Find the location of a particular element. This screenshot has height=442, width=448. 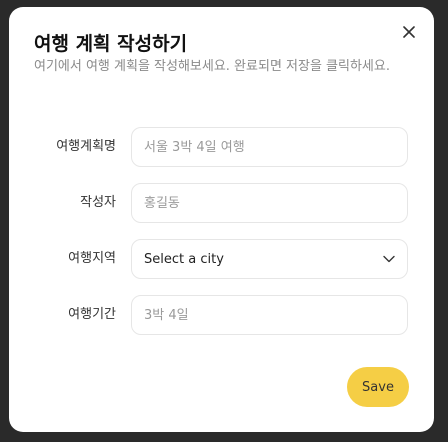

region-select: Select a city is located at coordinates (269, 259).